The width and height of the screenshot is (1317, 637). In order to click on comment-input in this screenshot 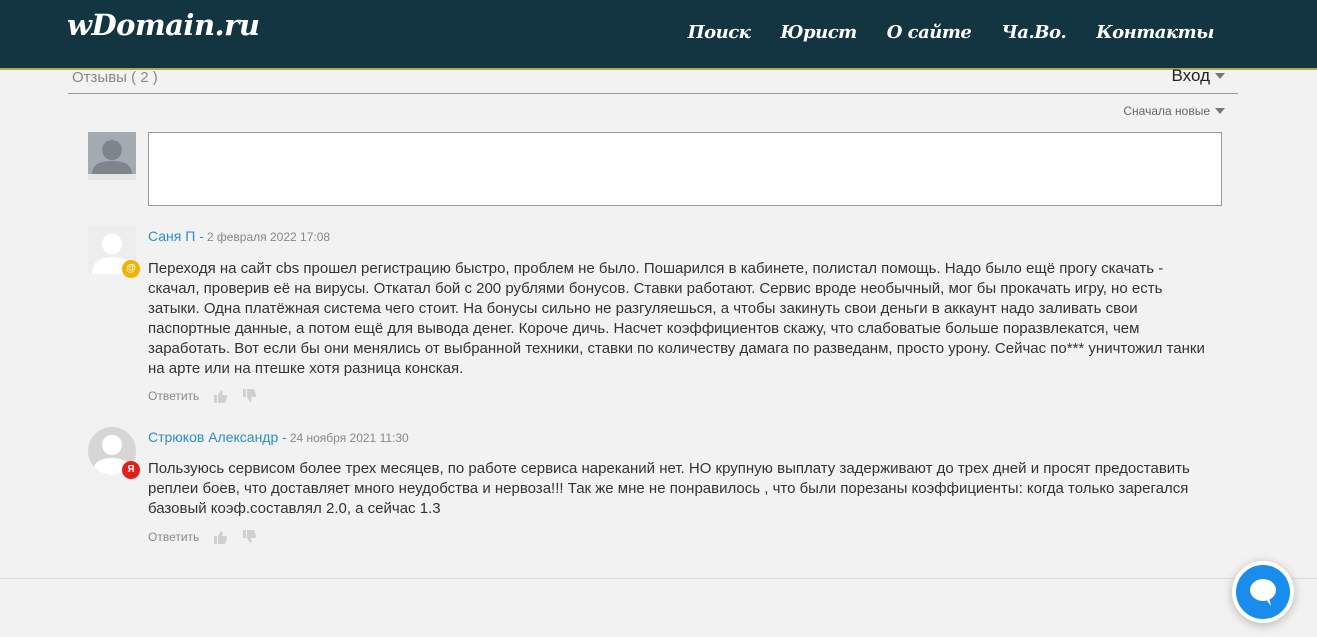, I will do `click(685, 169)`.